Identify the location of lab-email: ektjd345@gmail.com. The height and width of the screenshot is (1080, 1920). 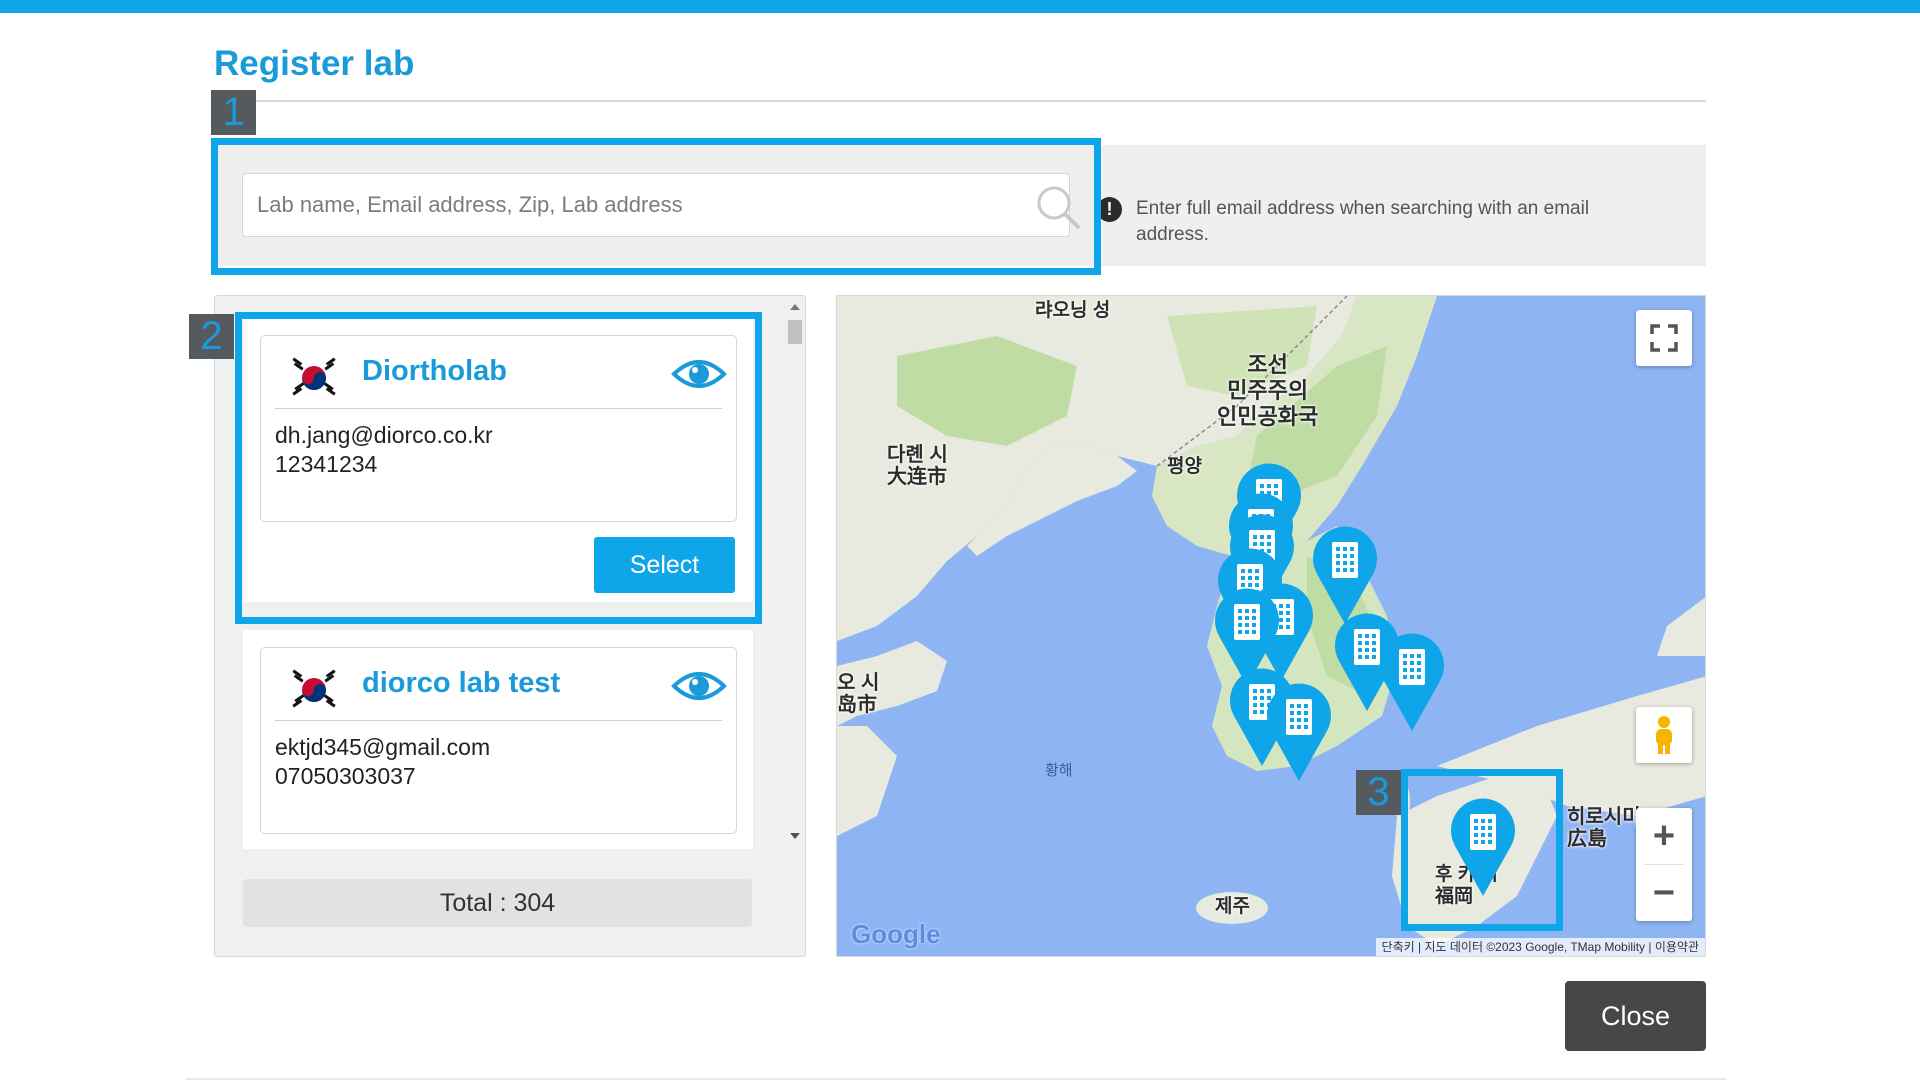
(383, 747).